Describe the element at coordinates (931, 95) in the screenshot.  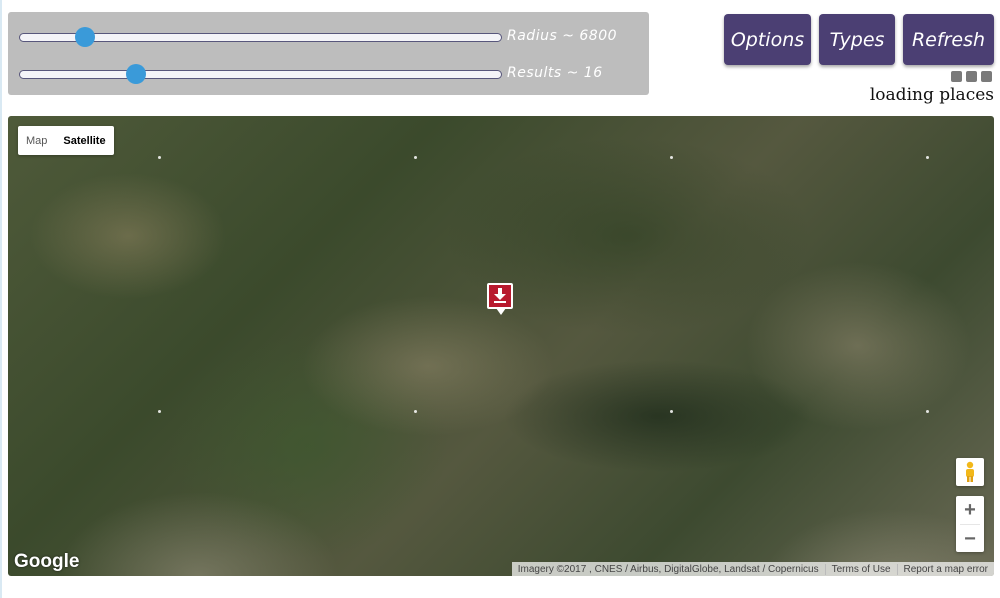
I see `loading-status-text: loading places` at that location.